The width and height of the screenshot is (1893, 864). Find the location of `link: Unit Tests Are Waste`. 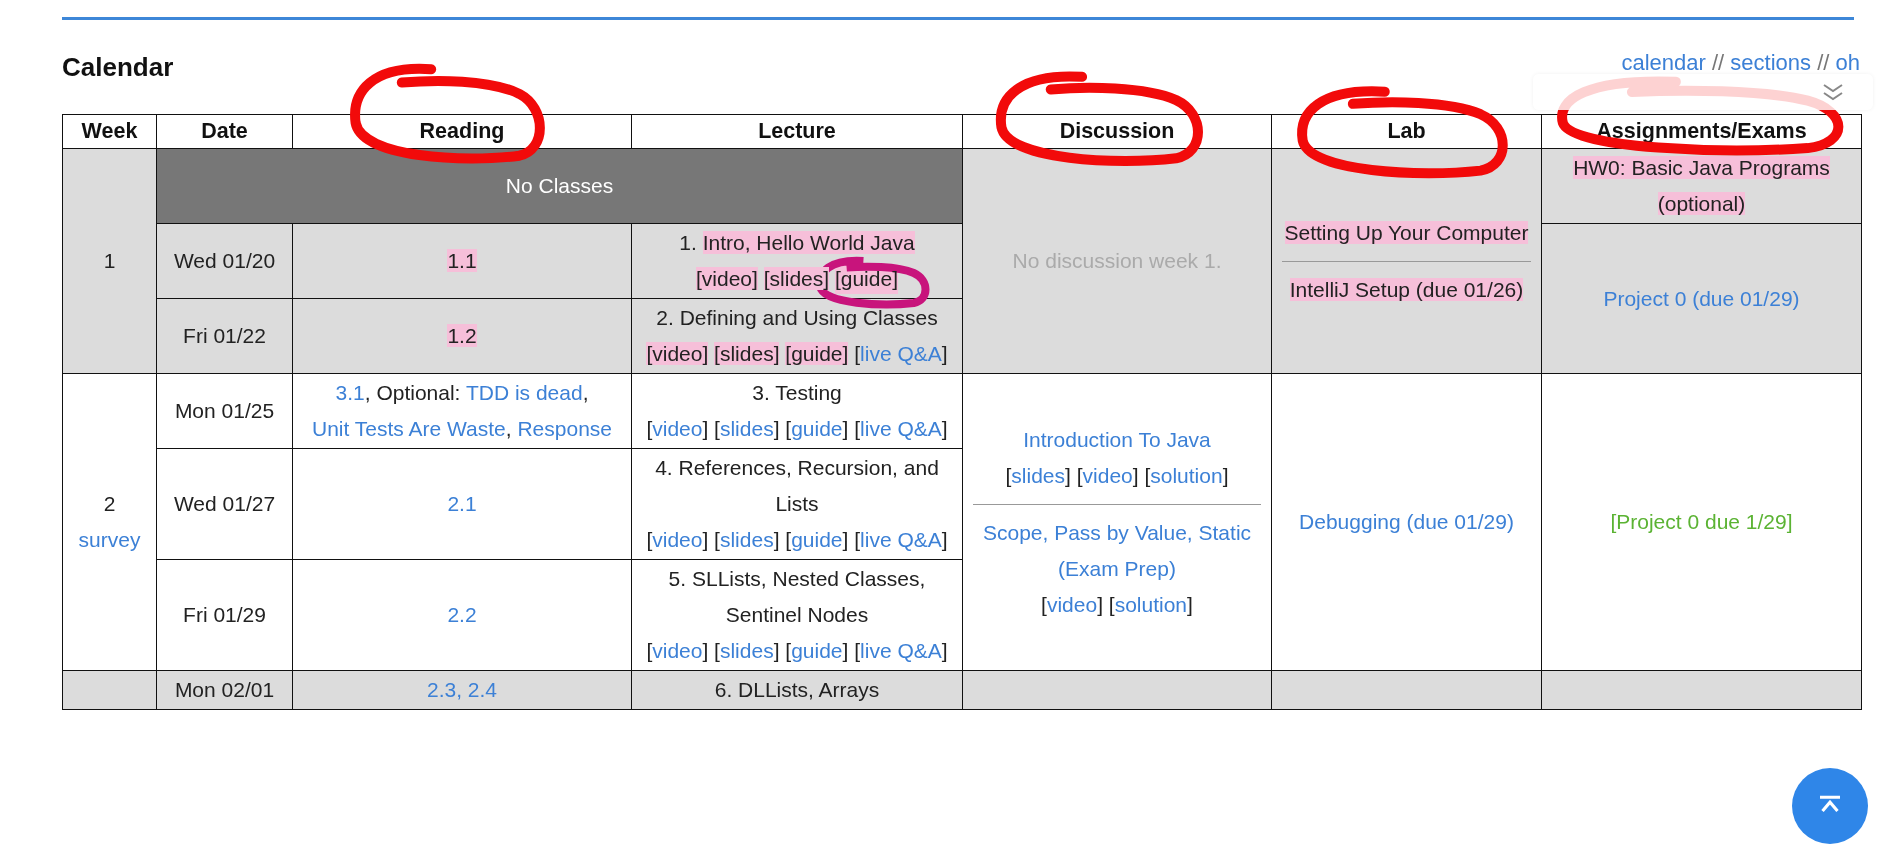

link: Unit Tests Are Waste is located at coordinates (409, 428).